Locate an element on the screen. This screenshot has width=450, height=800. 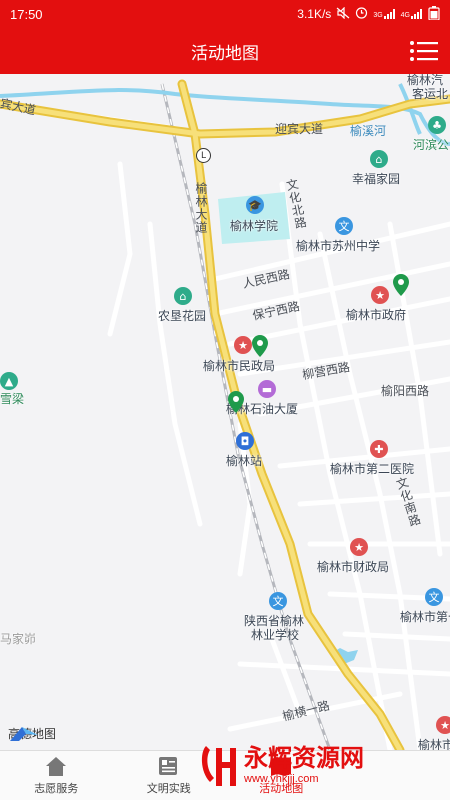
metro-icon: L is located at coordinates (203, 155).